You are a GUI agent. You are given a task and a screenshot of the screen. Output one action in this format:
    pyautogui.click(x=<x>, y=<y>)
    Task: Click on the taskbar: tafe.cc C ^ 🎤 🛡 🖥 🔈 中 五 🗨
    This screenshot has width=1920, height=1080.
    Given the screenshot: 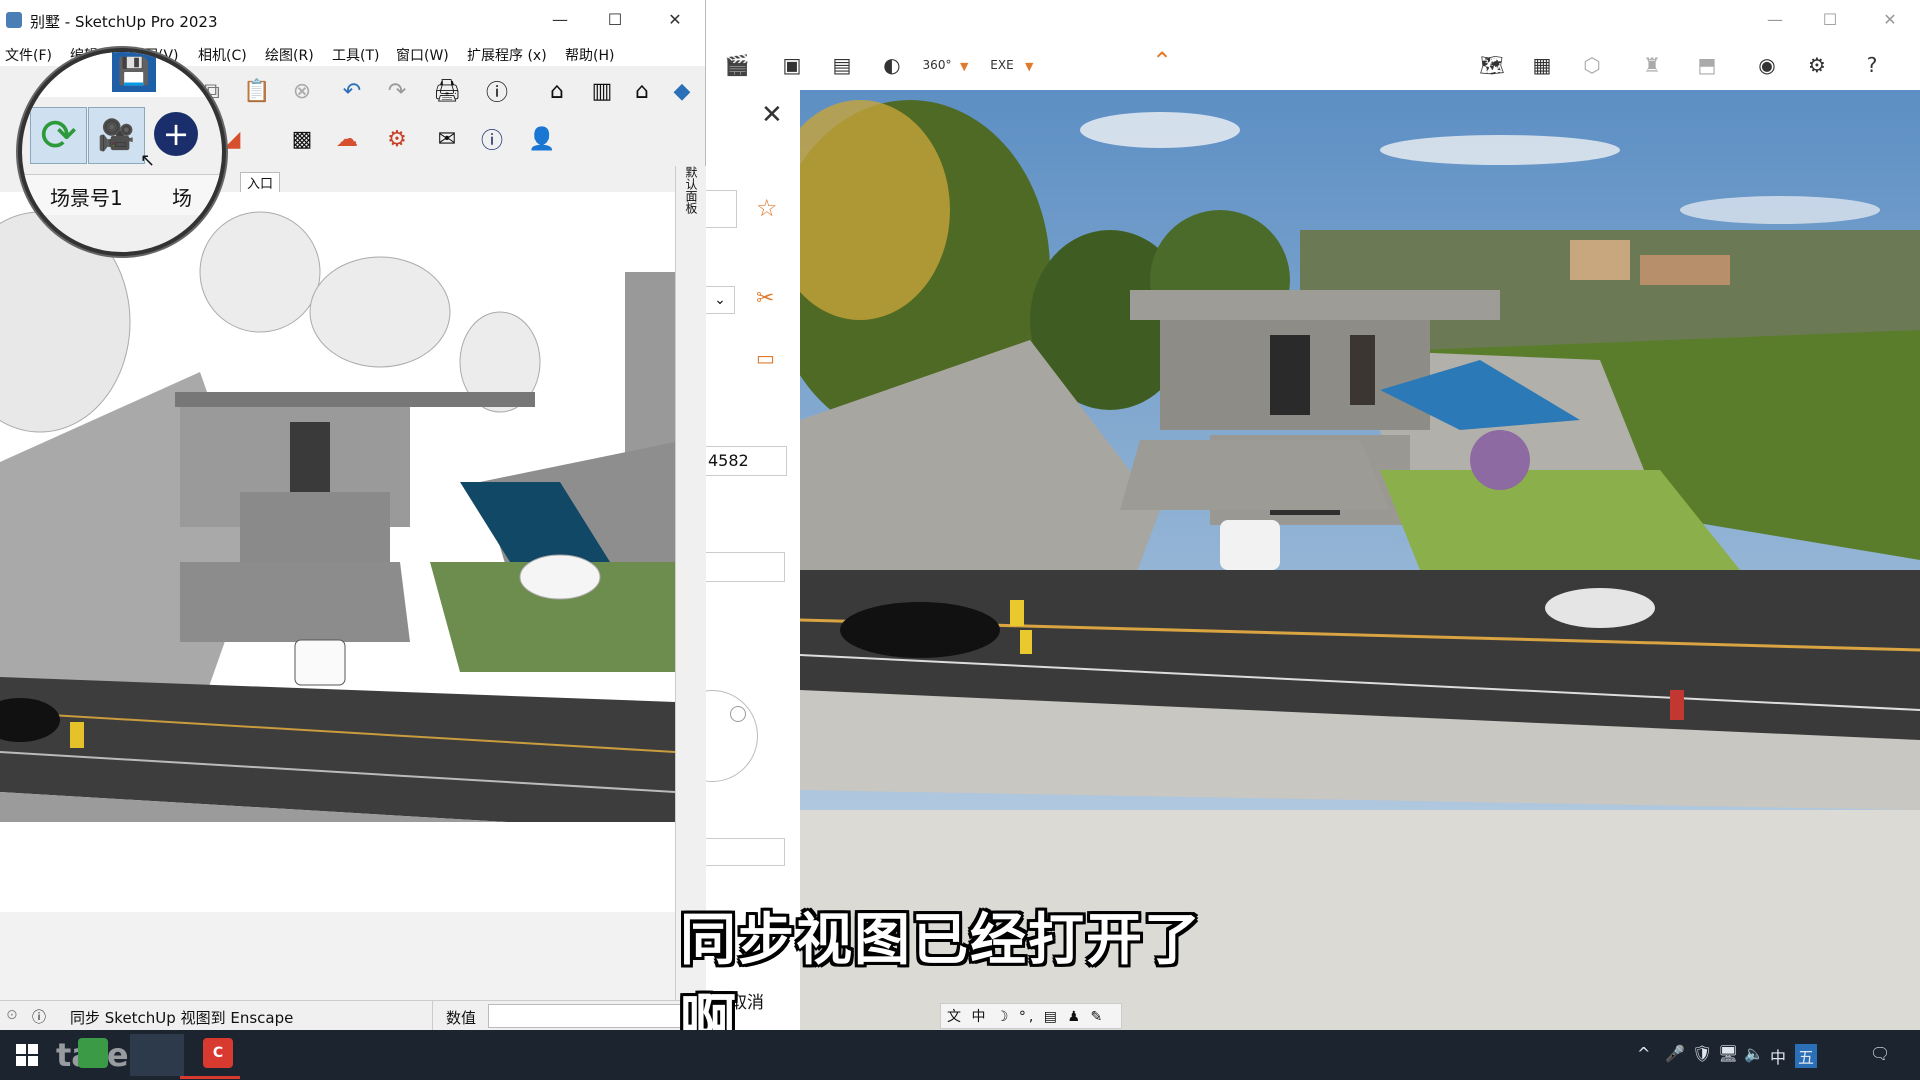 What is the action you would take?
    pyautogui.click(x=960, y=1055)
    